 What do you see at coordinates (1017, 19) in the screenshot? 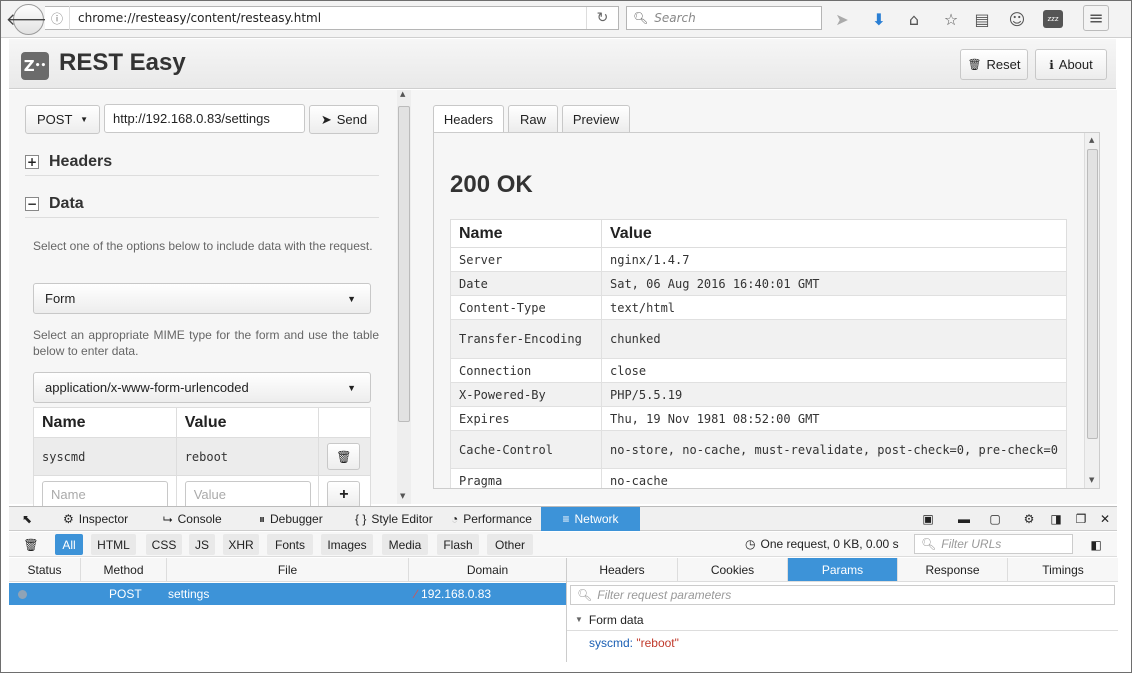
I see `chat-icon: ☺` at bounding box center [1017, 19].